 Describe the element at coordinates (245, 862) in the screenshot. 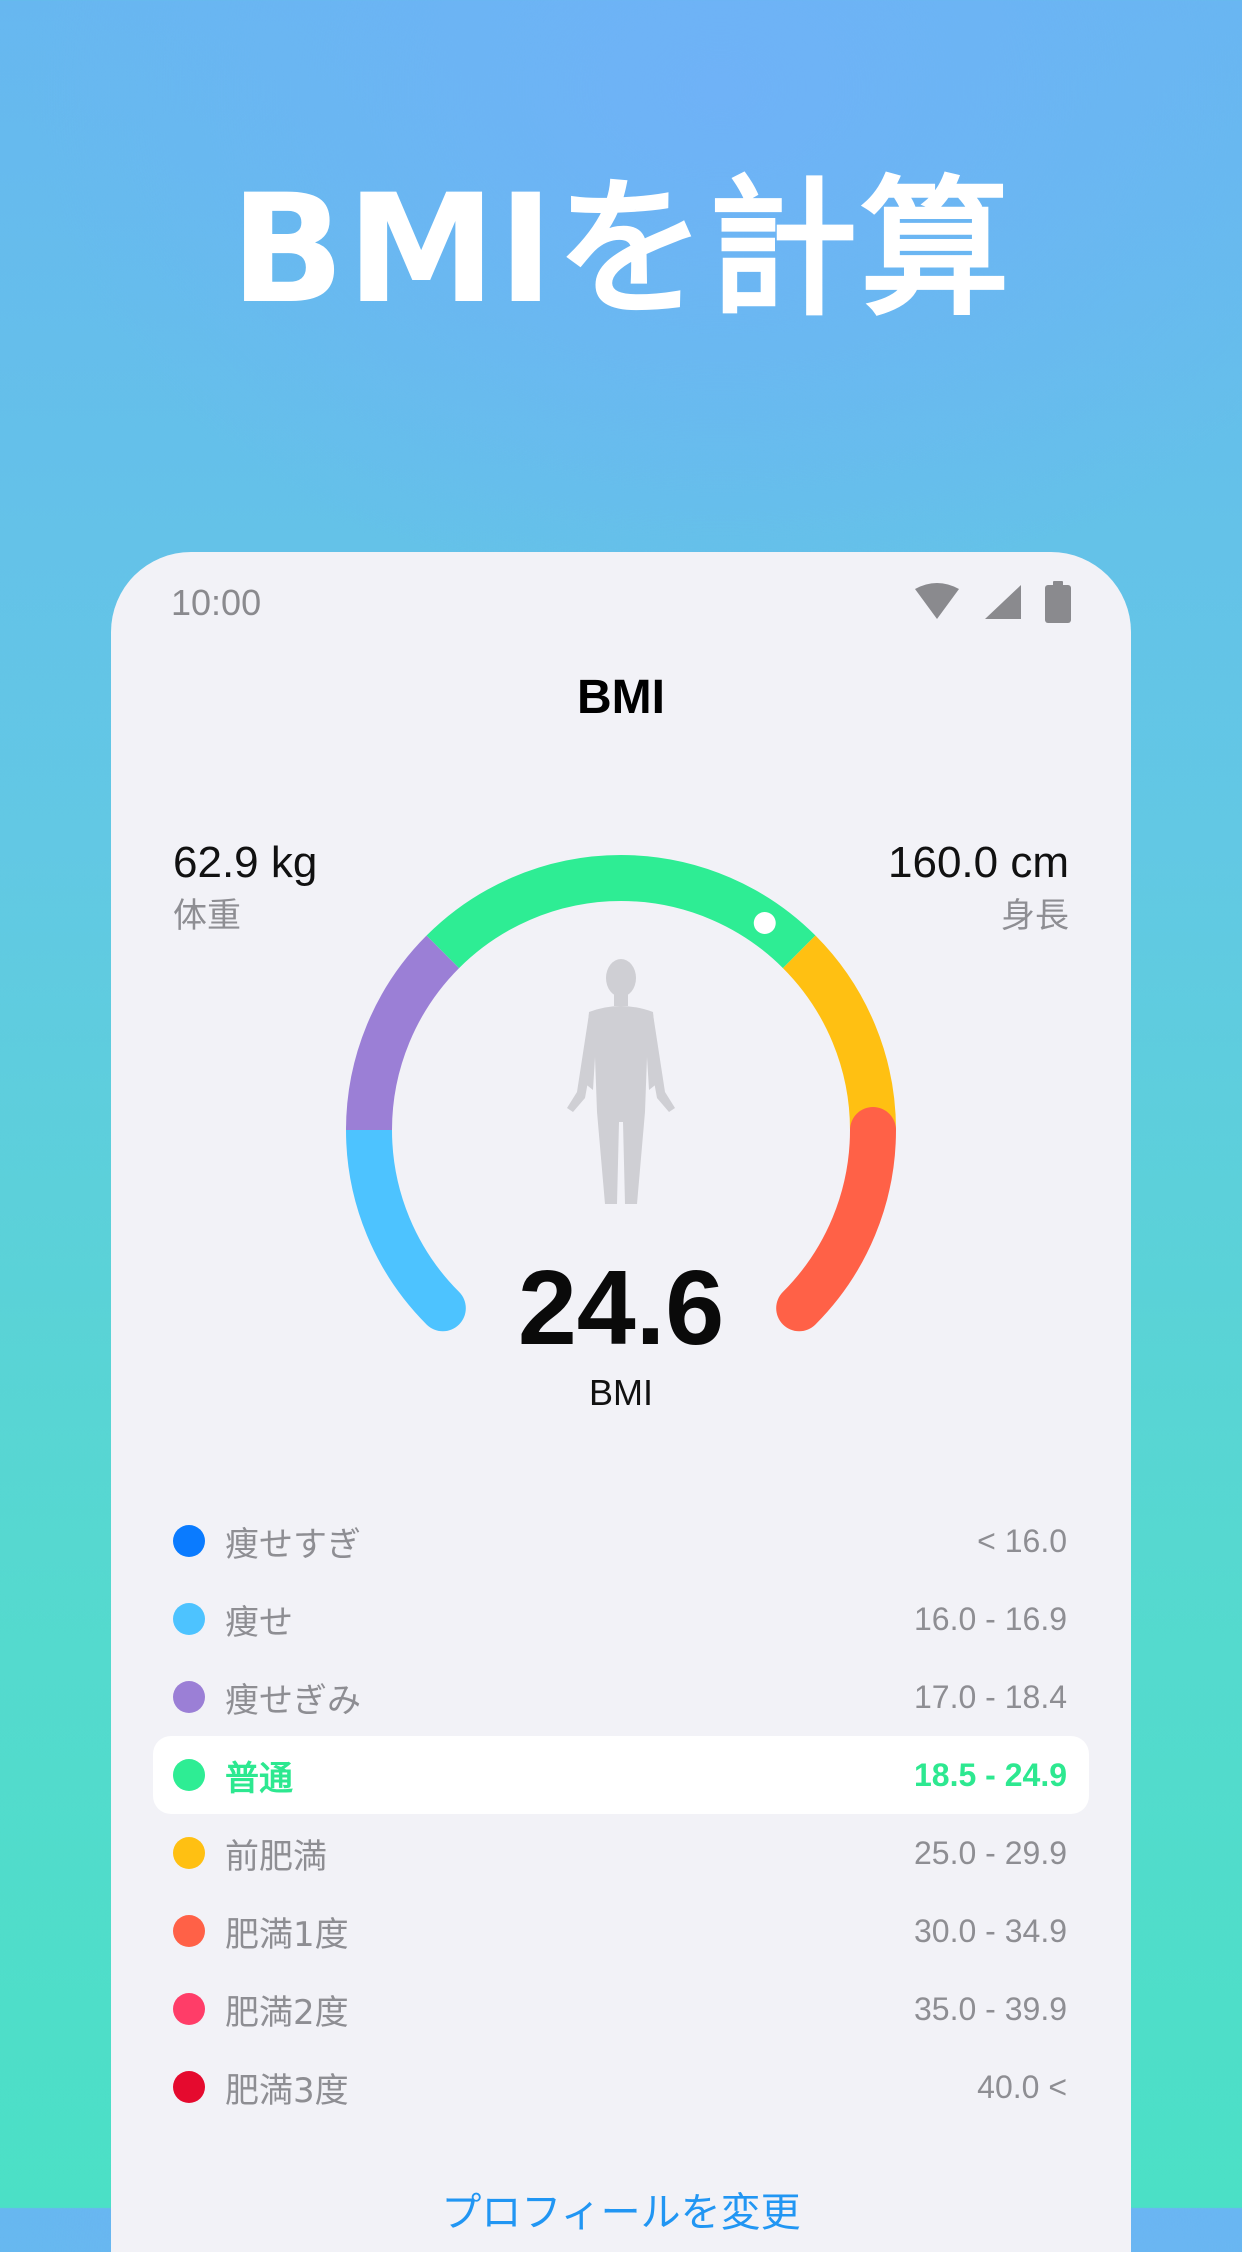

I see `weight-value: 62.9 kg` at that location.